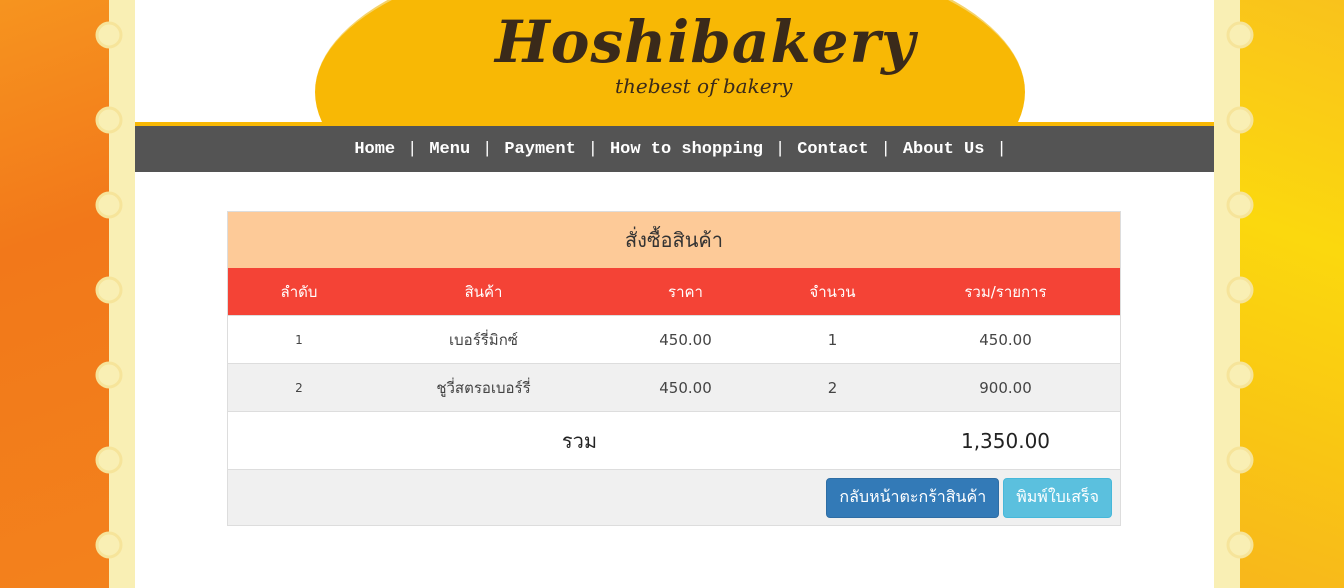 This screenshot has height=588, width=1344. What do you see at coordinates (449, 149) in the screenshot?
I see `nav-menu: Menu` at bounding box center [449, 149].